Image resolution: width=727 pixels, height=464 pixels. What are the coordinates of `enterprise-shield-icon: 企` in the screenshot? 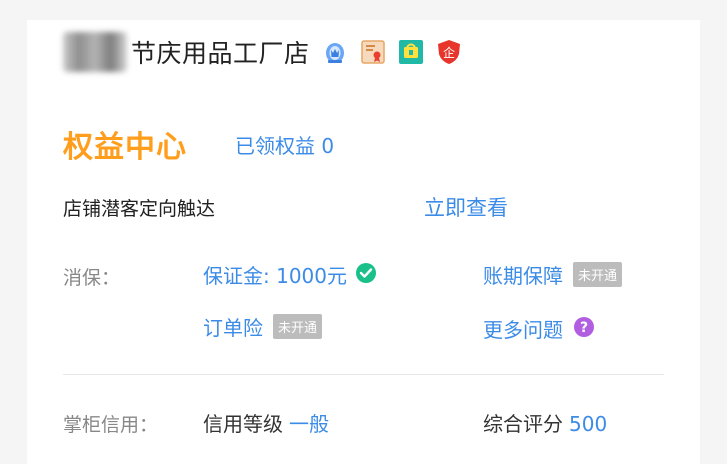 It's located at (449, 52).